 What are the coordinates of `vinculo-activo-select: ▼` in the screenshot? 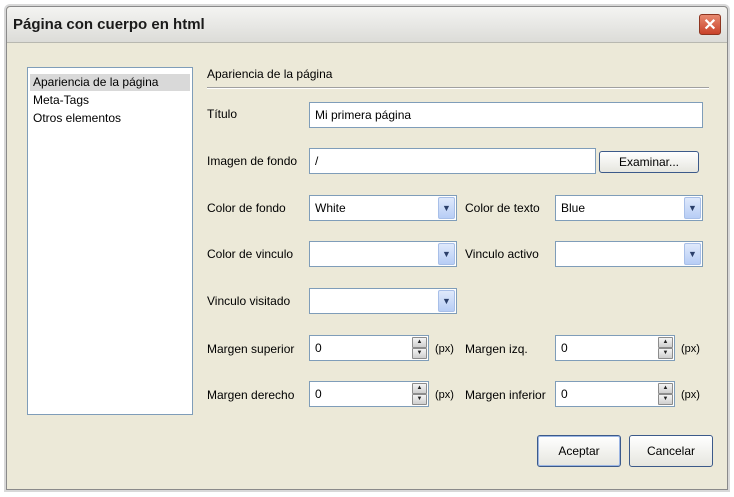 It's located at (629, 254).